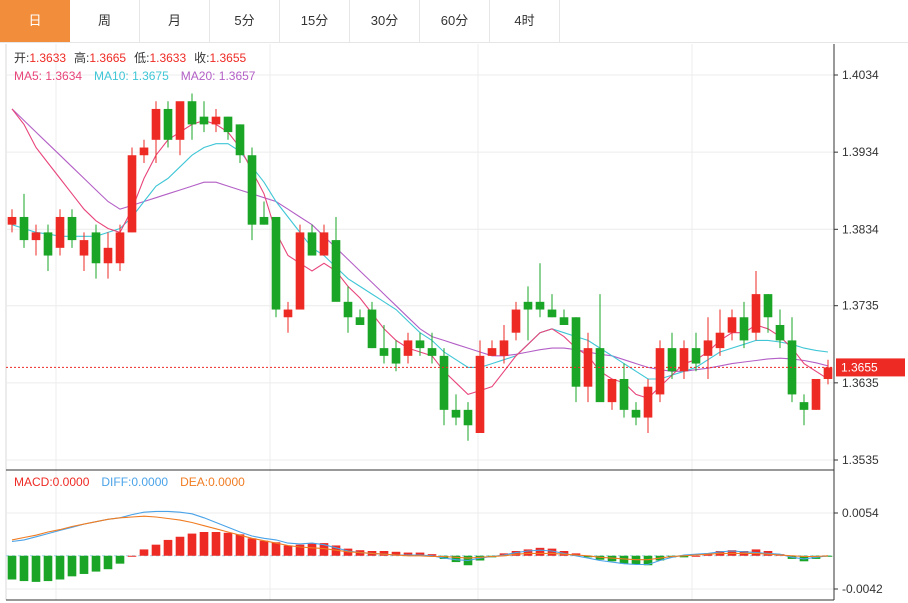 The width and height of the screenshot is (908, 603). Describe the element at coordinates (860, 229) in the screenshot. I see `y-tick-label: 1.3834` at that location.